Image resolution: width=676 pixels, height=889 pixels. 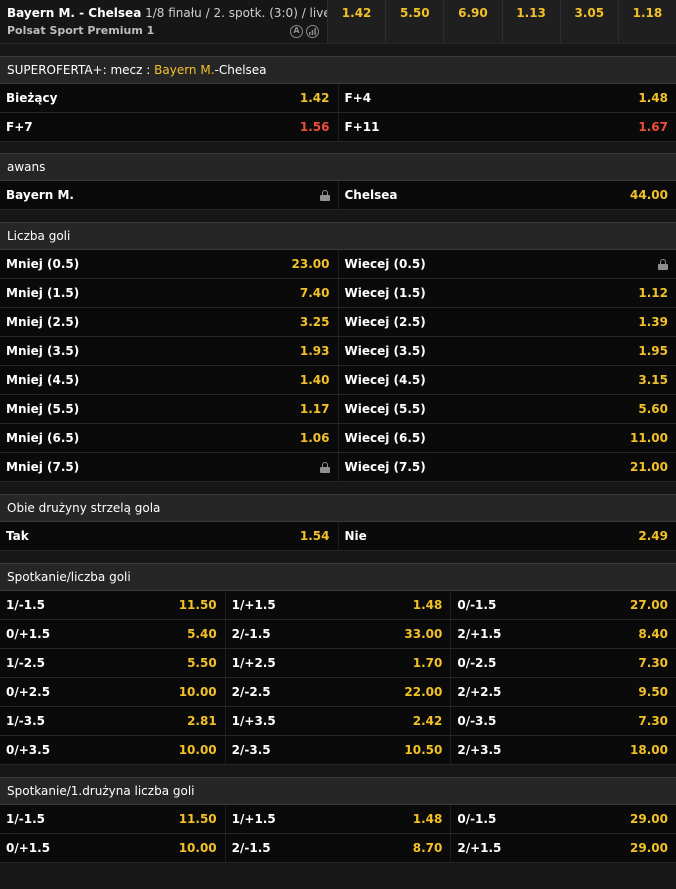 I want to click on bet-option: Wiecej (6.5) 11.00, so click(x=506, y=438).